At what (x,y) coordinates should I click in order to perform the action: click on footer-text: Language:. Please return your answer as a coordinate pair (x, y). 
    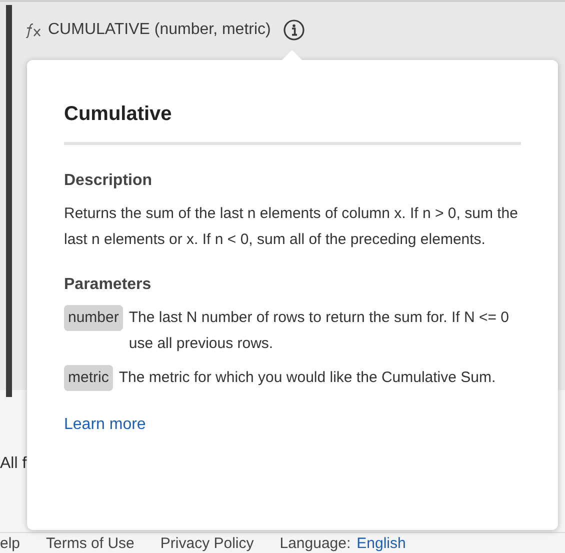
    Looking at the image, I should click on (315, 544).